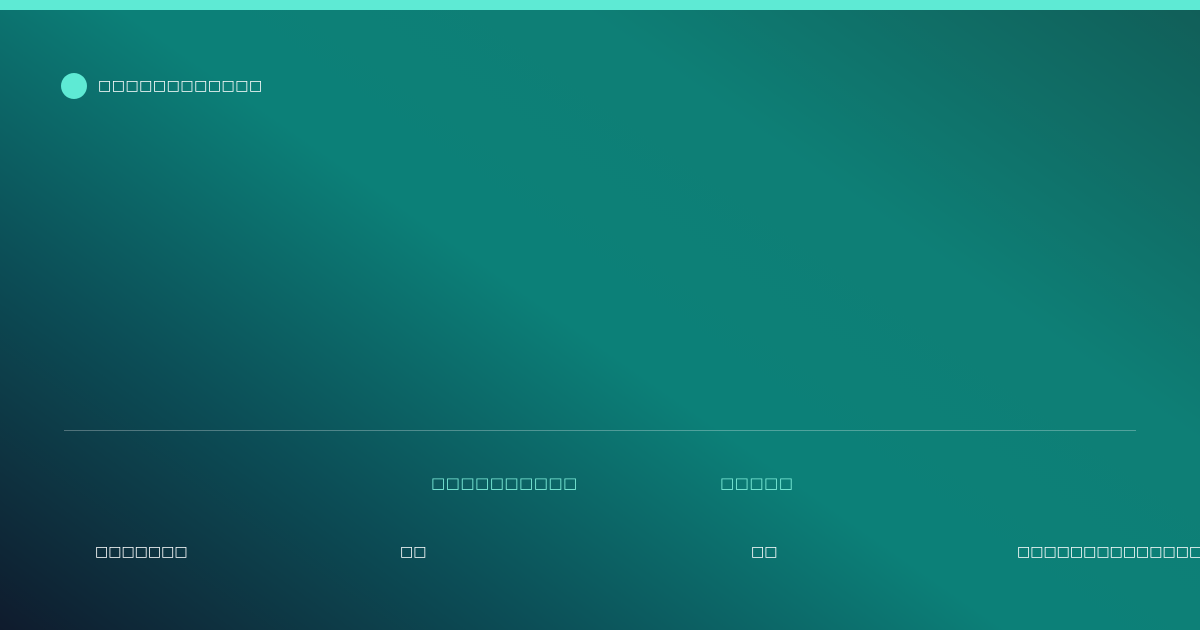  Describe the element at coordinates (413, 552) in the screenshot. I see `footer-item-2: □□` at that location.